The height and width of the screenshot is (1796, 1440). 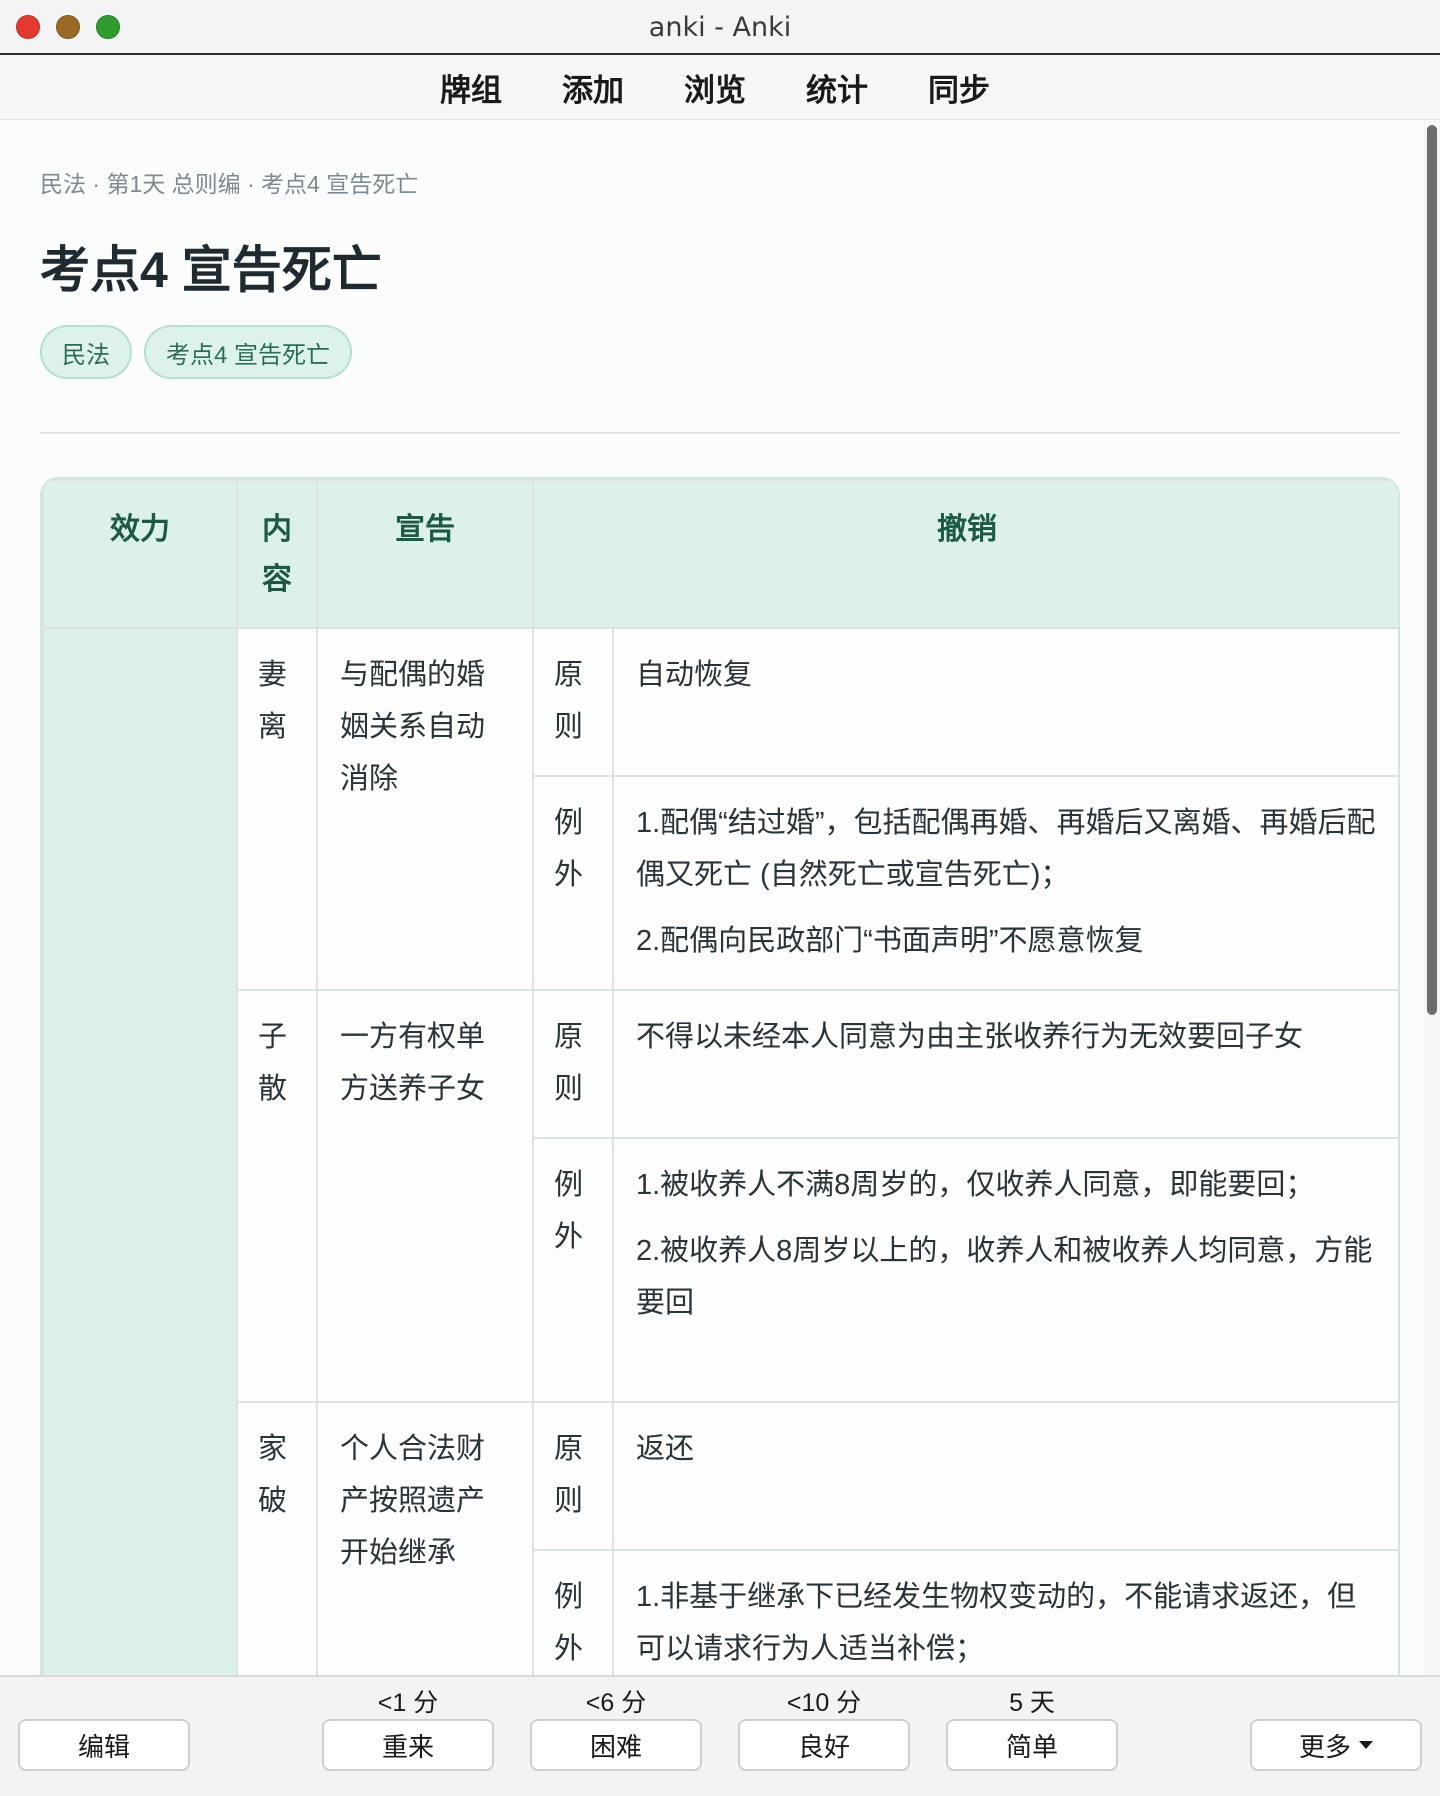 What do you see at coordinates (890, 941) in the screenshot?
I see `exception-item: 2.配偶向民政部门“书面声明”不愿意恢复` at bounding box center [890, 941].